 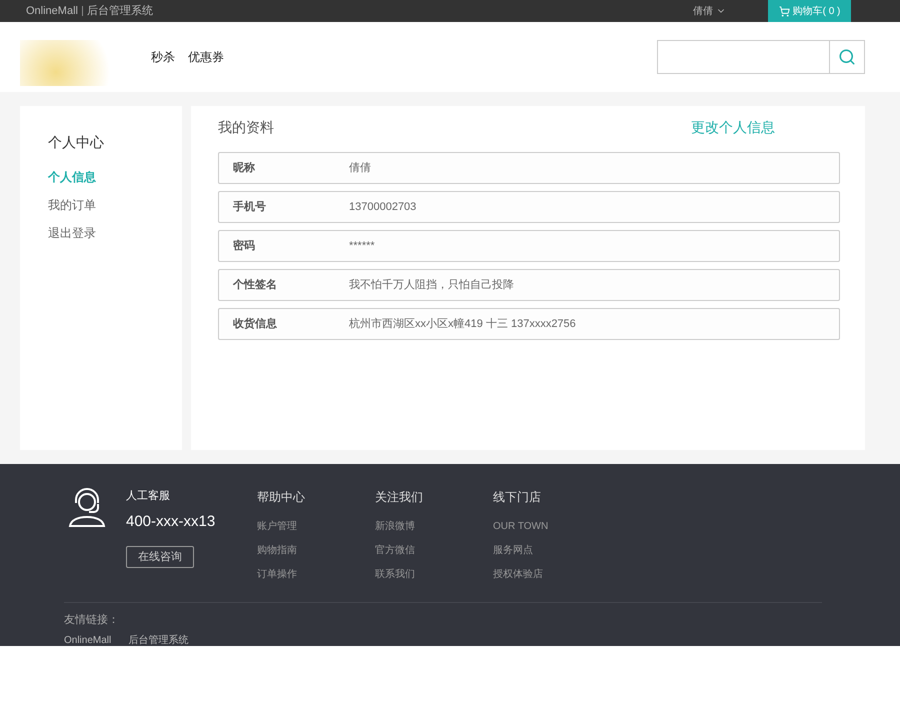 I want to click on field-value: 13700002703, so click(x=382, y=207).